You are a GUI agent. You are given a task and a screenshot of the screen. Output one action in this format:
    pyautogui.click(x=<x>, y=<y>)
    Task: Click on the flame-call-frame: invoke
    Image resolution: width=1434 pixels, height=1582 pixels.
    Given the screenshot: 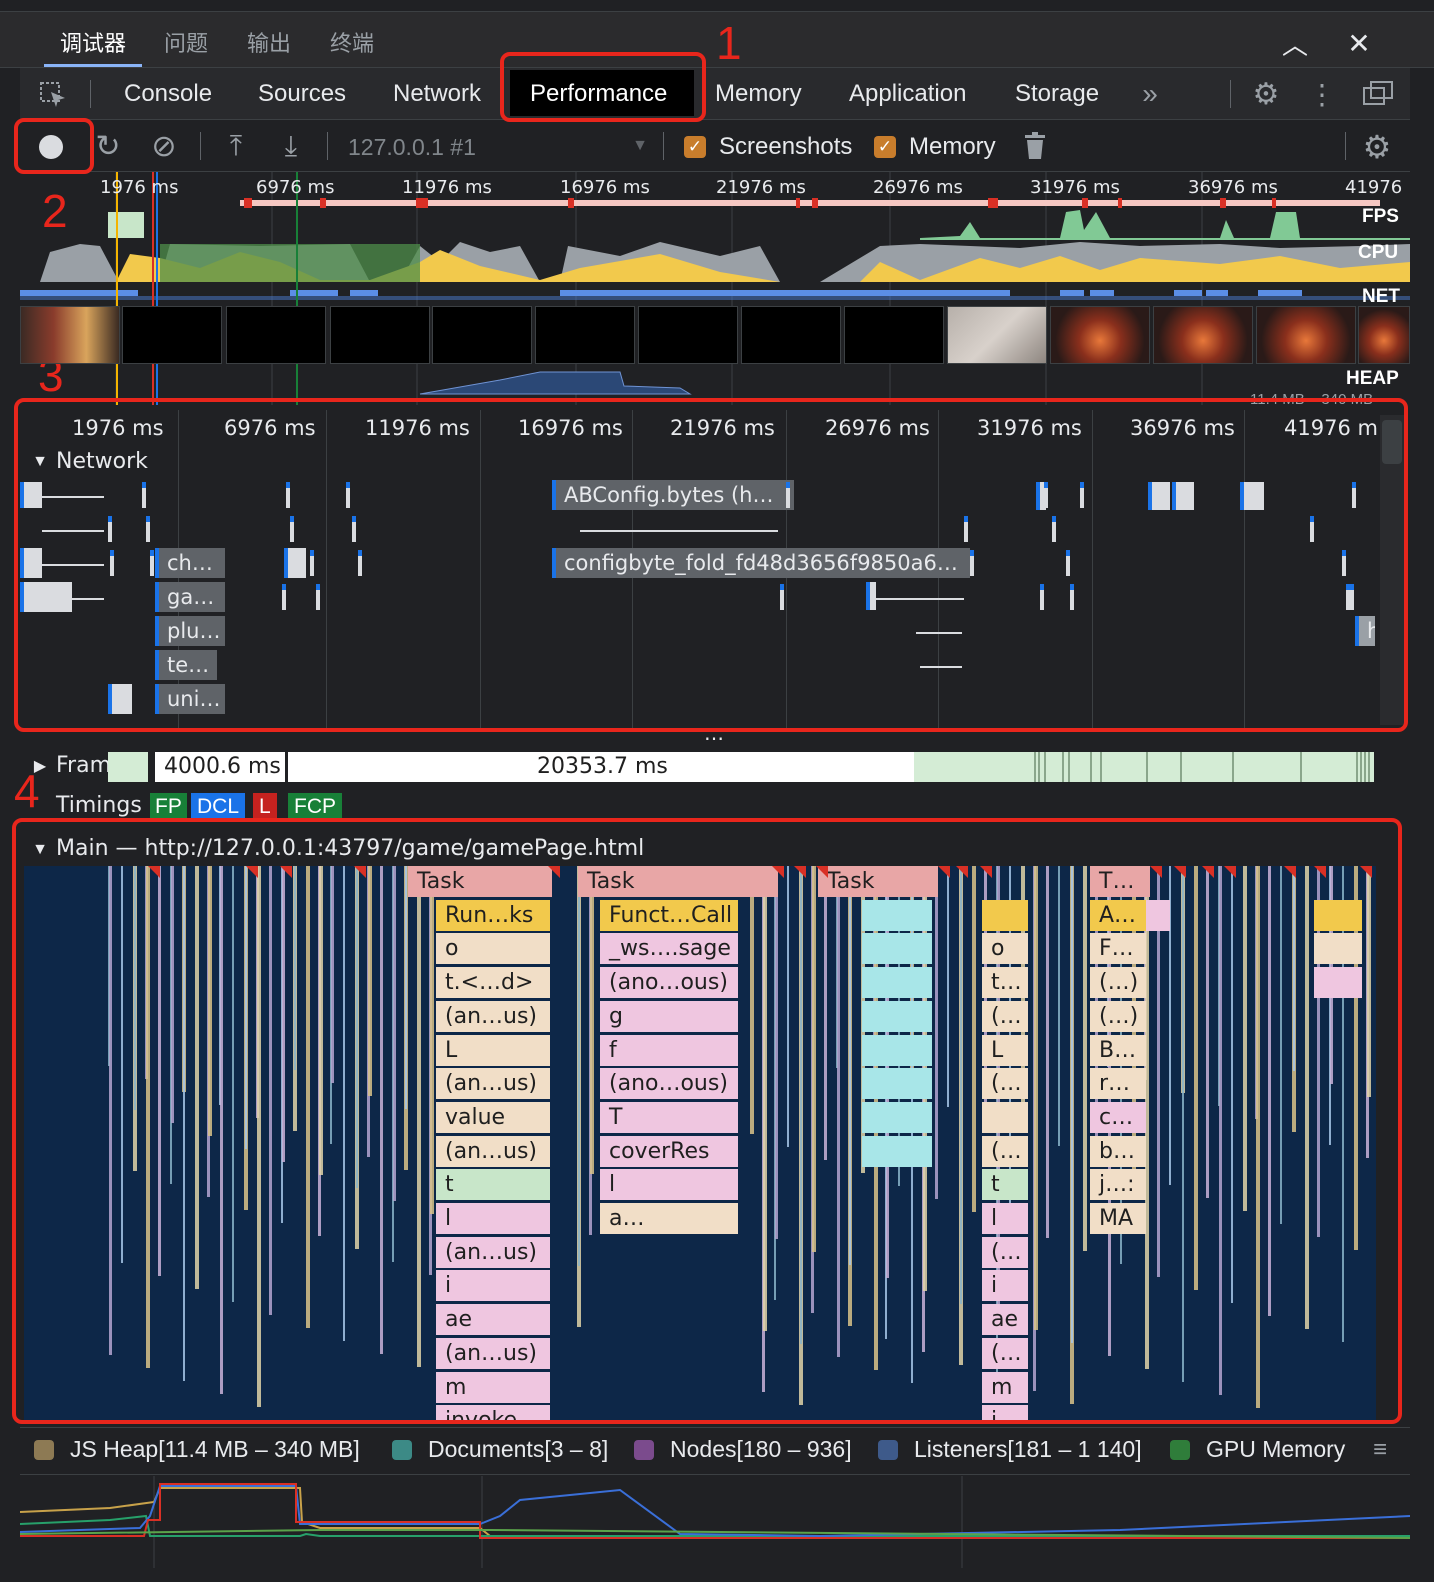 What is the action you would take?
    pyautogui.click(x=493, y=1412)
    